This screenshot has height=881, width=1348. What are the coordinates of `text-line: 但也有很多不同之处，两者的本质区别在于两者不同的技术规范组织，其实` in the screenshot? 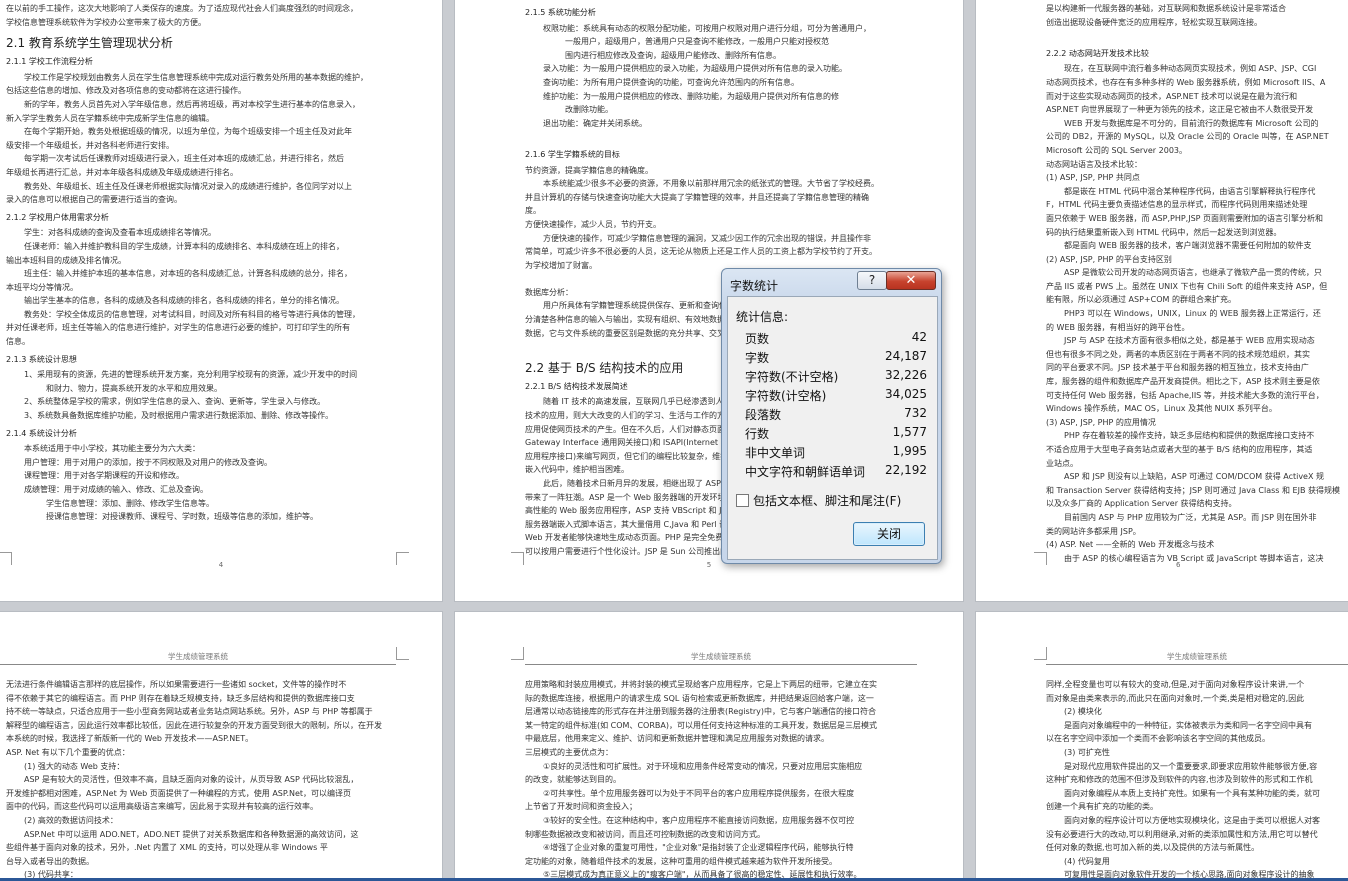 It's located at (1178, 354).